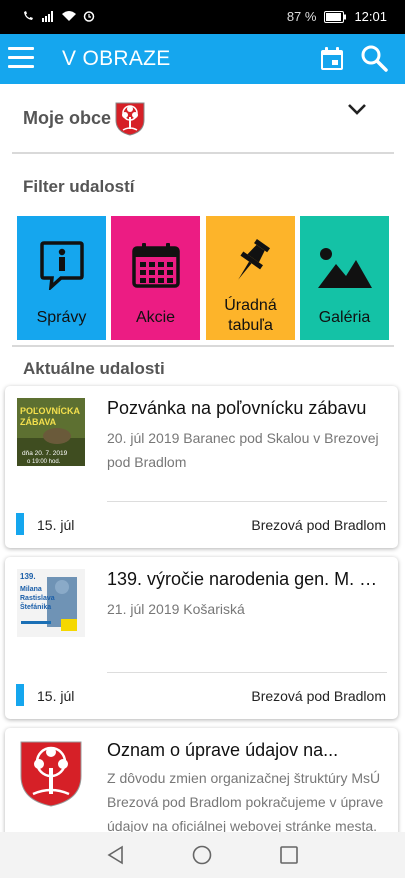 The image size is (405, 878). Describe the element at coordinates (289, 855) in the screenshot. I see `recents-icon` at that location.